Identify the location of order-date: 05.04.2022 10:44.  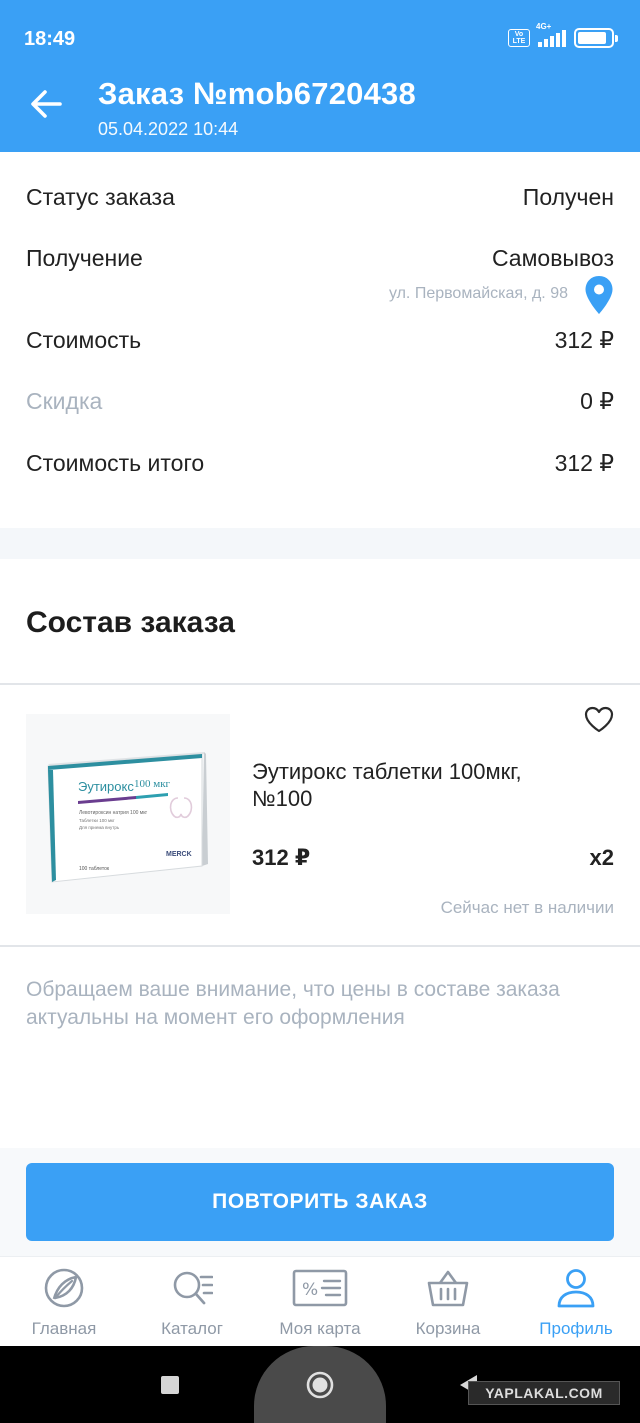
(168, 129).